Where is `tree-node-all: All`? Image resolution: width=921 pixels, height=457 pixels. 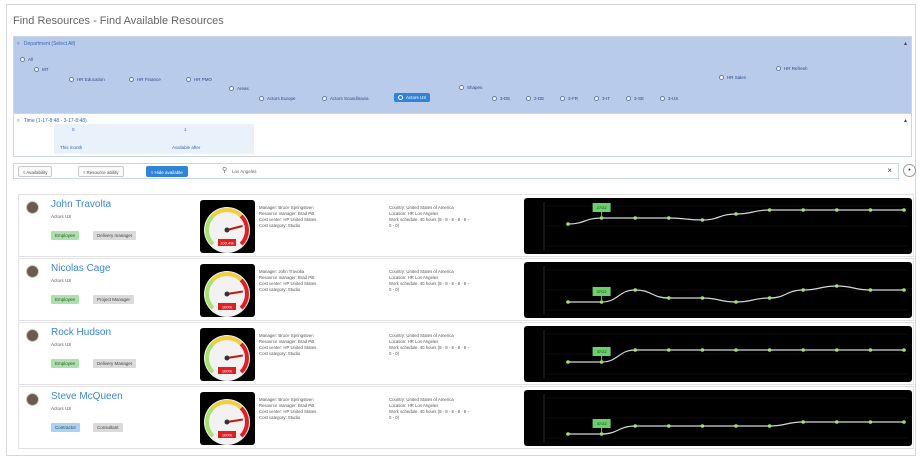
tree-node-all: All is located at coordinates (27, 60).